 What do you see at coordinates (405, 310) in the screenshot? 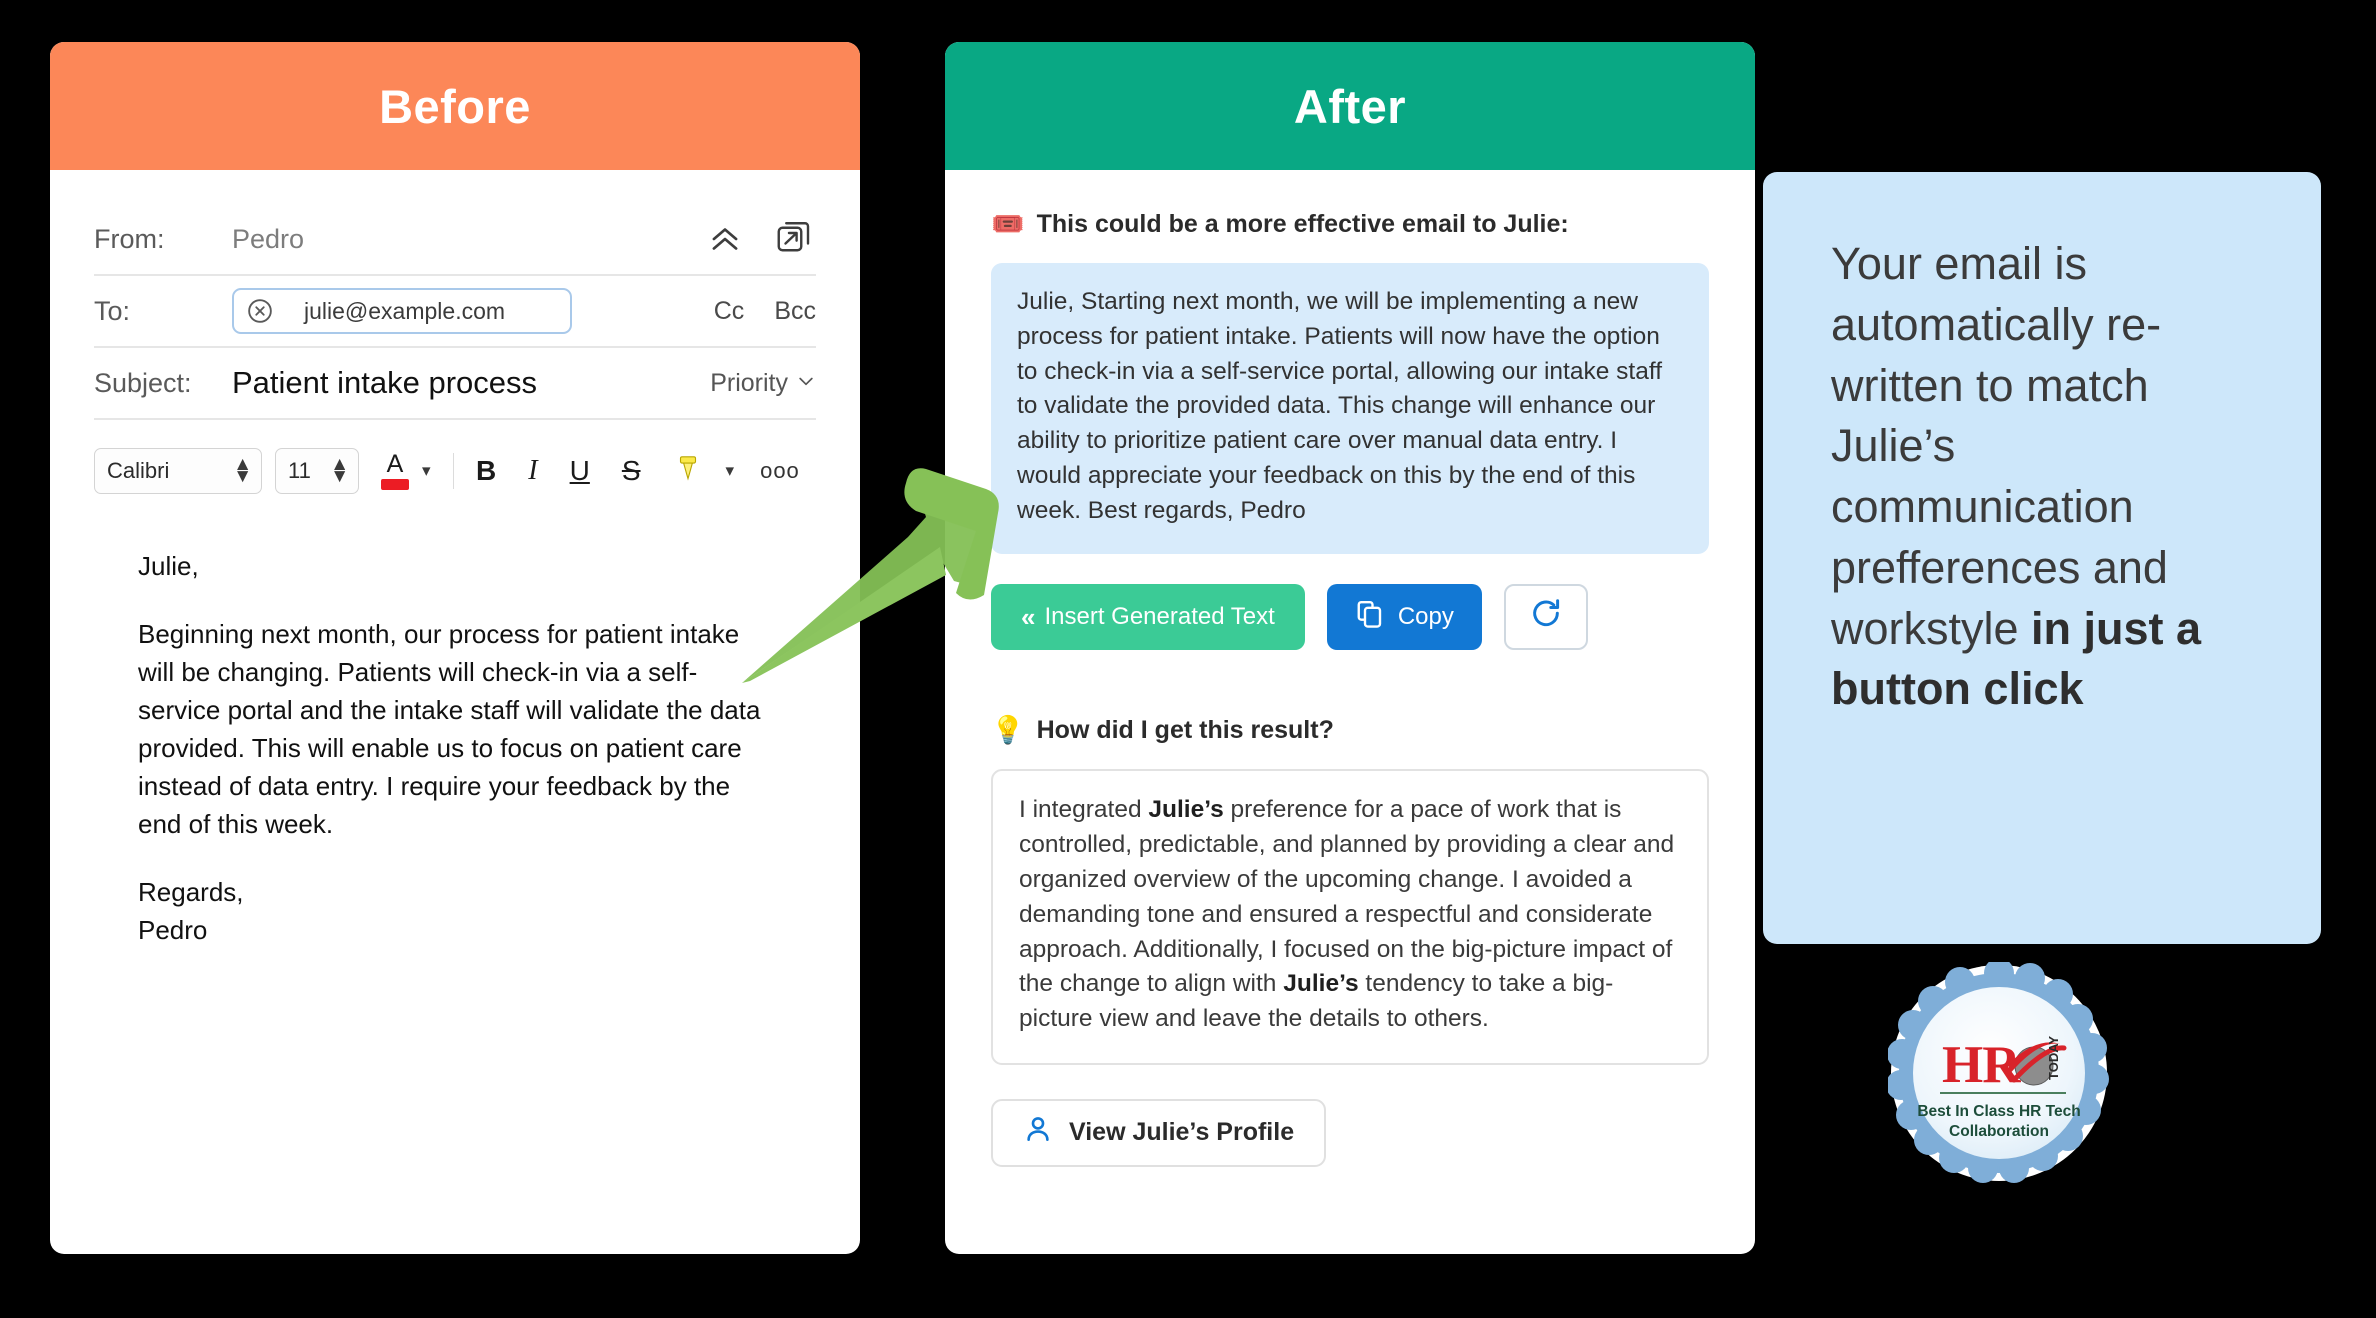
I see `recipient-email: julie@example.com` at bounding box center [405, 310].